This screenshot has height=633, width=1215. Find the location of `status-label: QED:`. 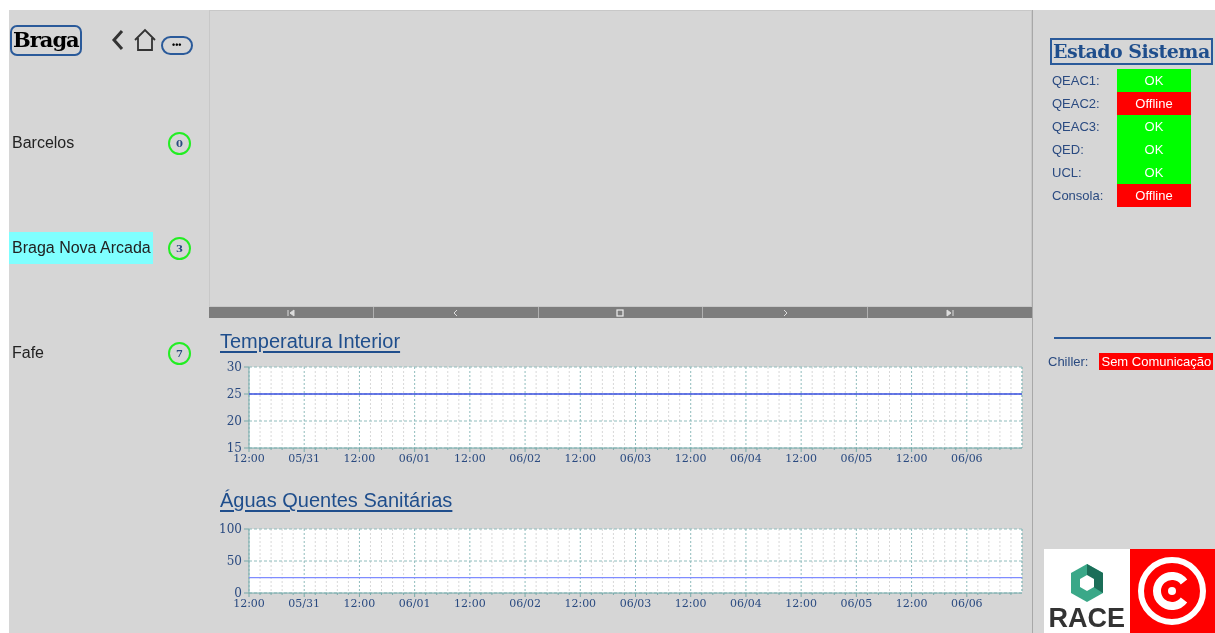

status-label: QED: is located at coordinates (1068, 149).